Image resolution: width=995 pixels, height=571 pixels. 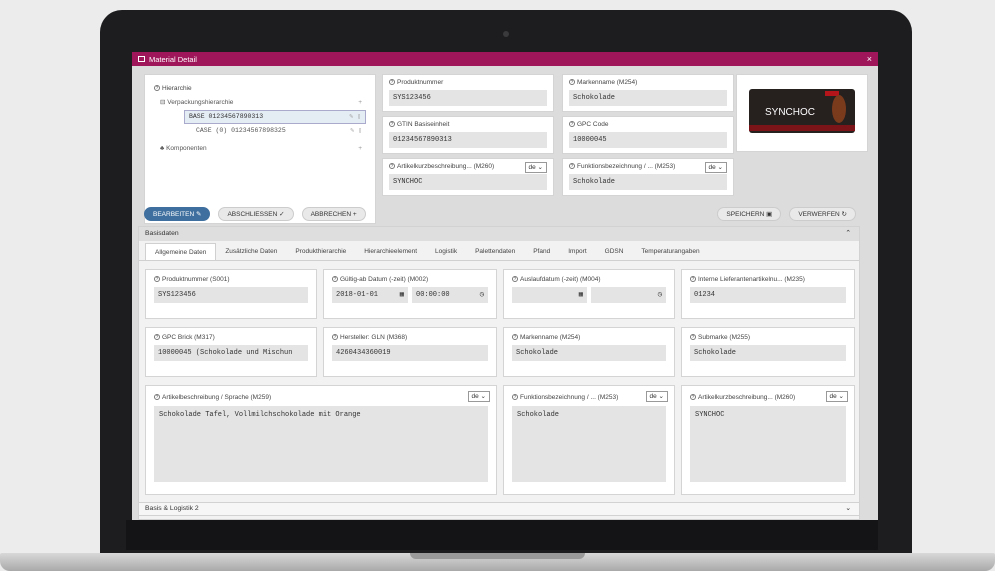 I want to click on tab-palettendaten: Palettendaten, so click(x=495, y=251).